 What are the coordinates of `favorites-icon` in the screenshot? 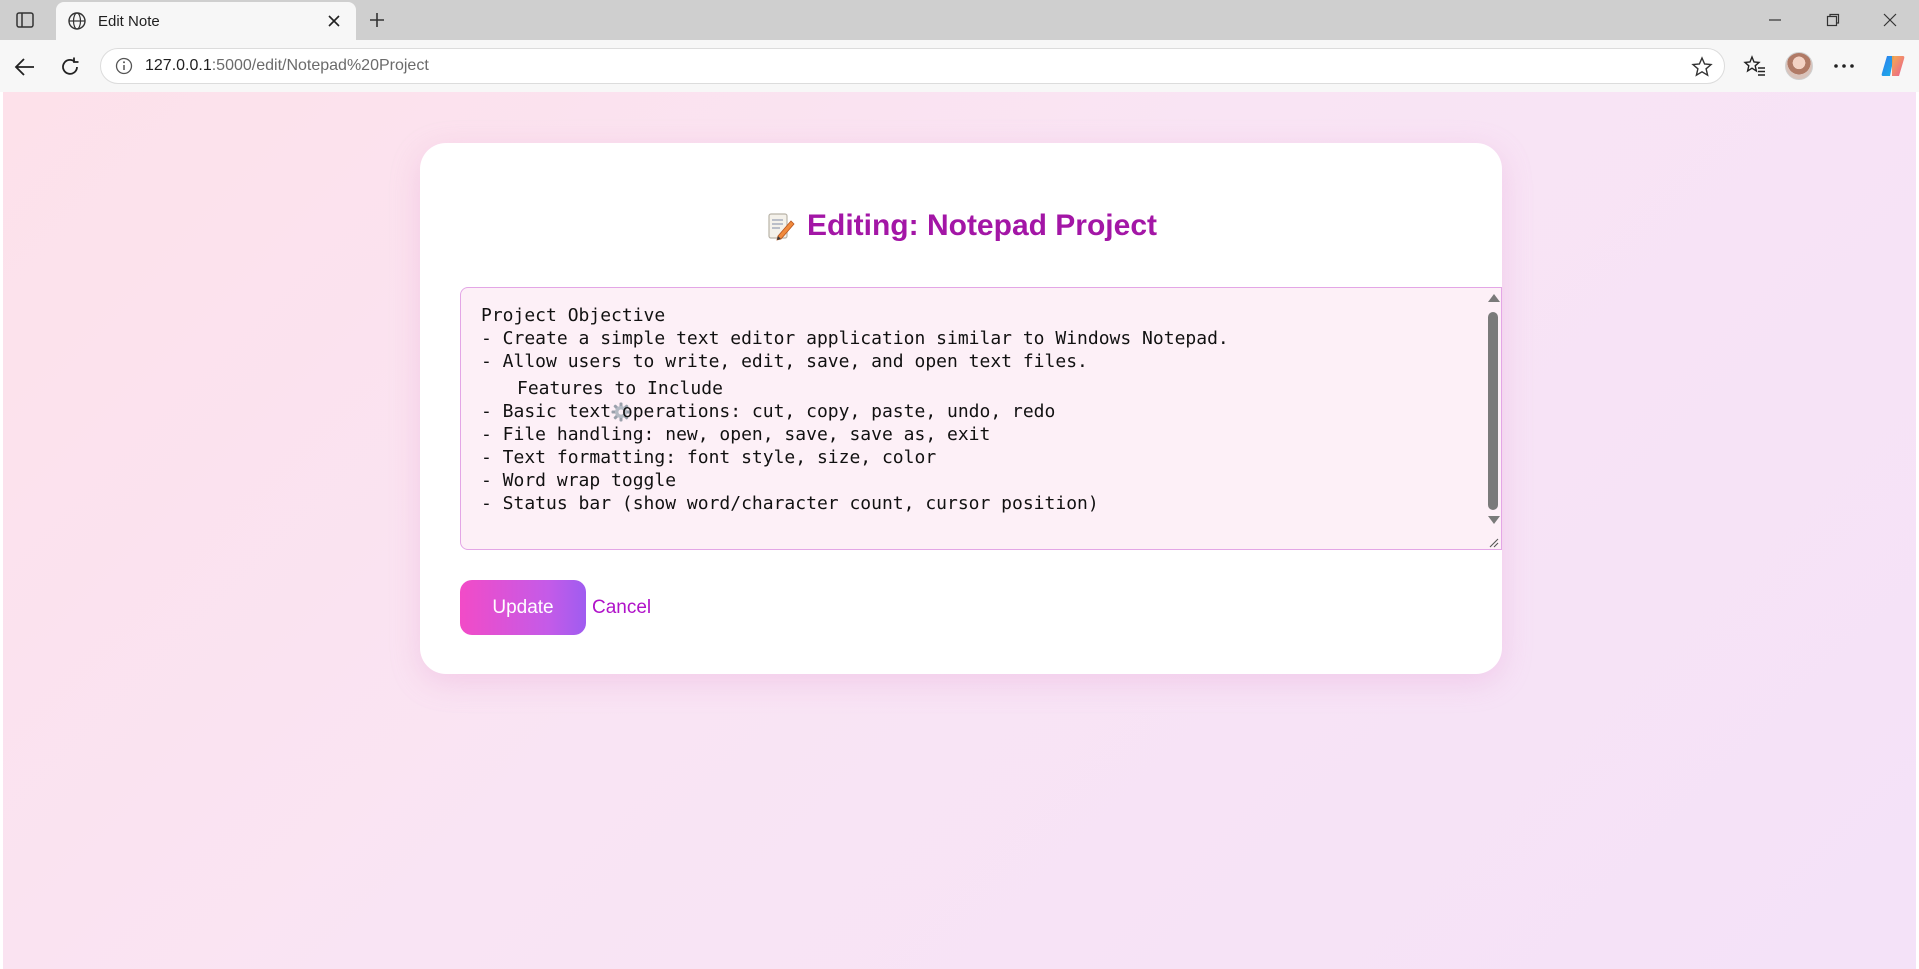 It's located at (1755, 66).